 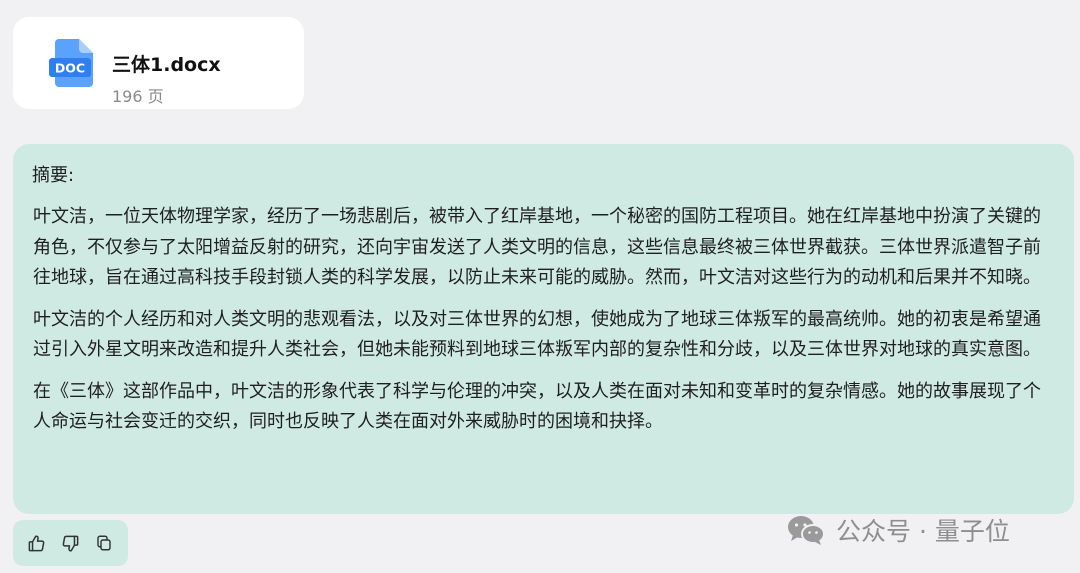 I want to click on wechat-icon, so click(x=806, y=530).